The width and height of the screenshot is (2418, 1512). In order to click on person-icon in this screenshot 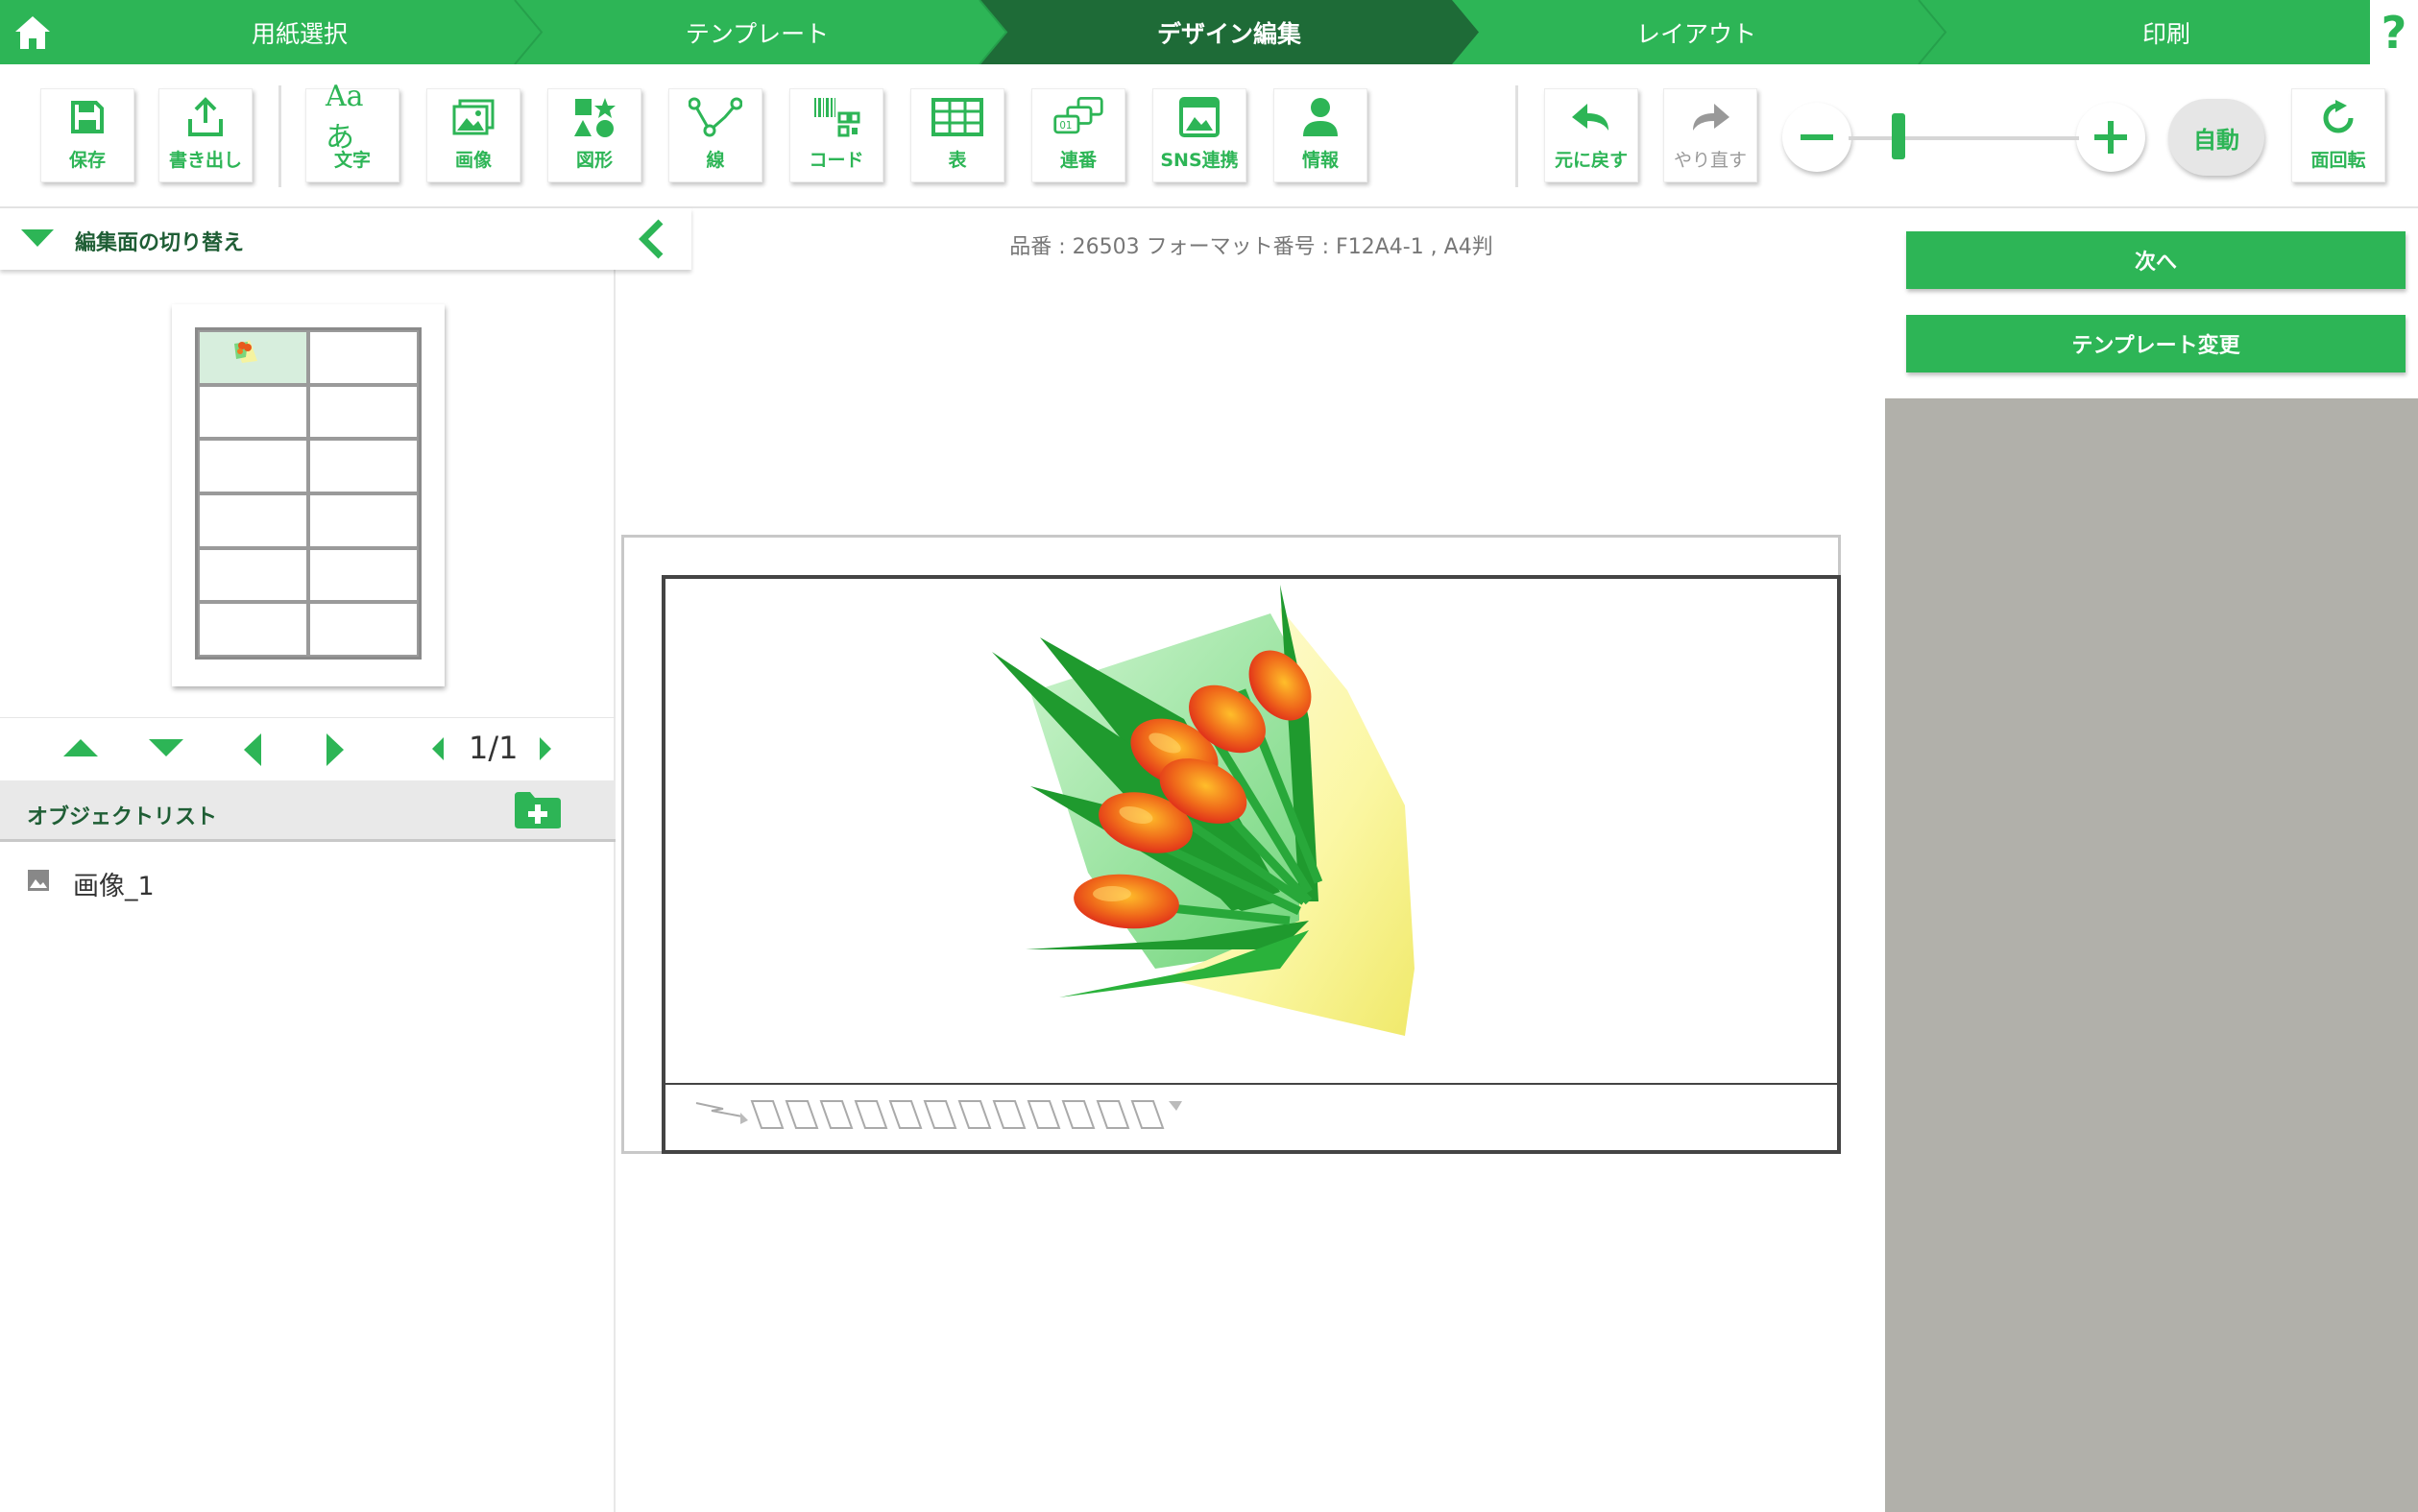, I will do `click(1320, 117)`.